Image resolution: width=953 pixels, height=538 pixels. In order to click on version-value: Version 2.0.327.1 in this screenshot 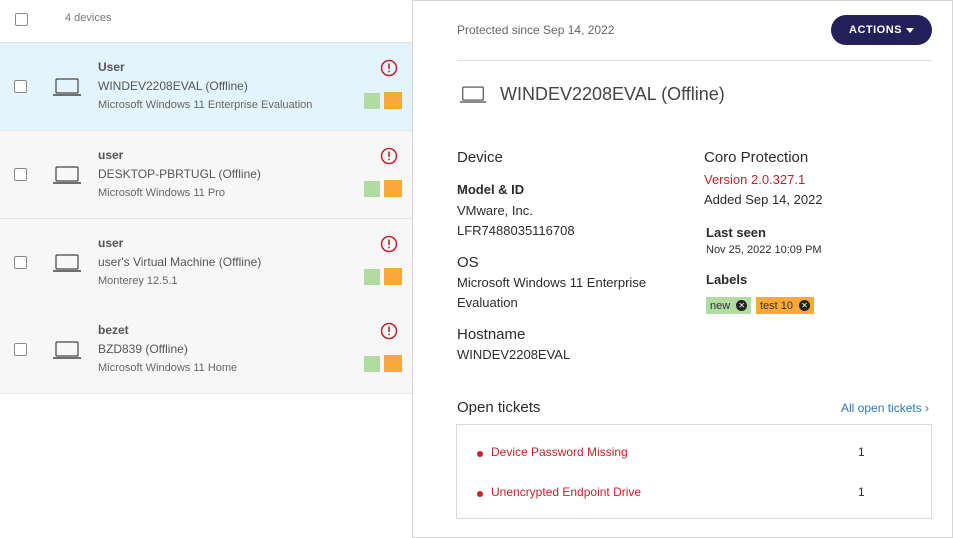, I will do `click(755, 179)`.